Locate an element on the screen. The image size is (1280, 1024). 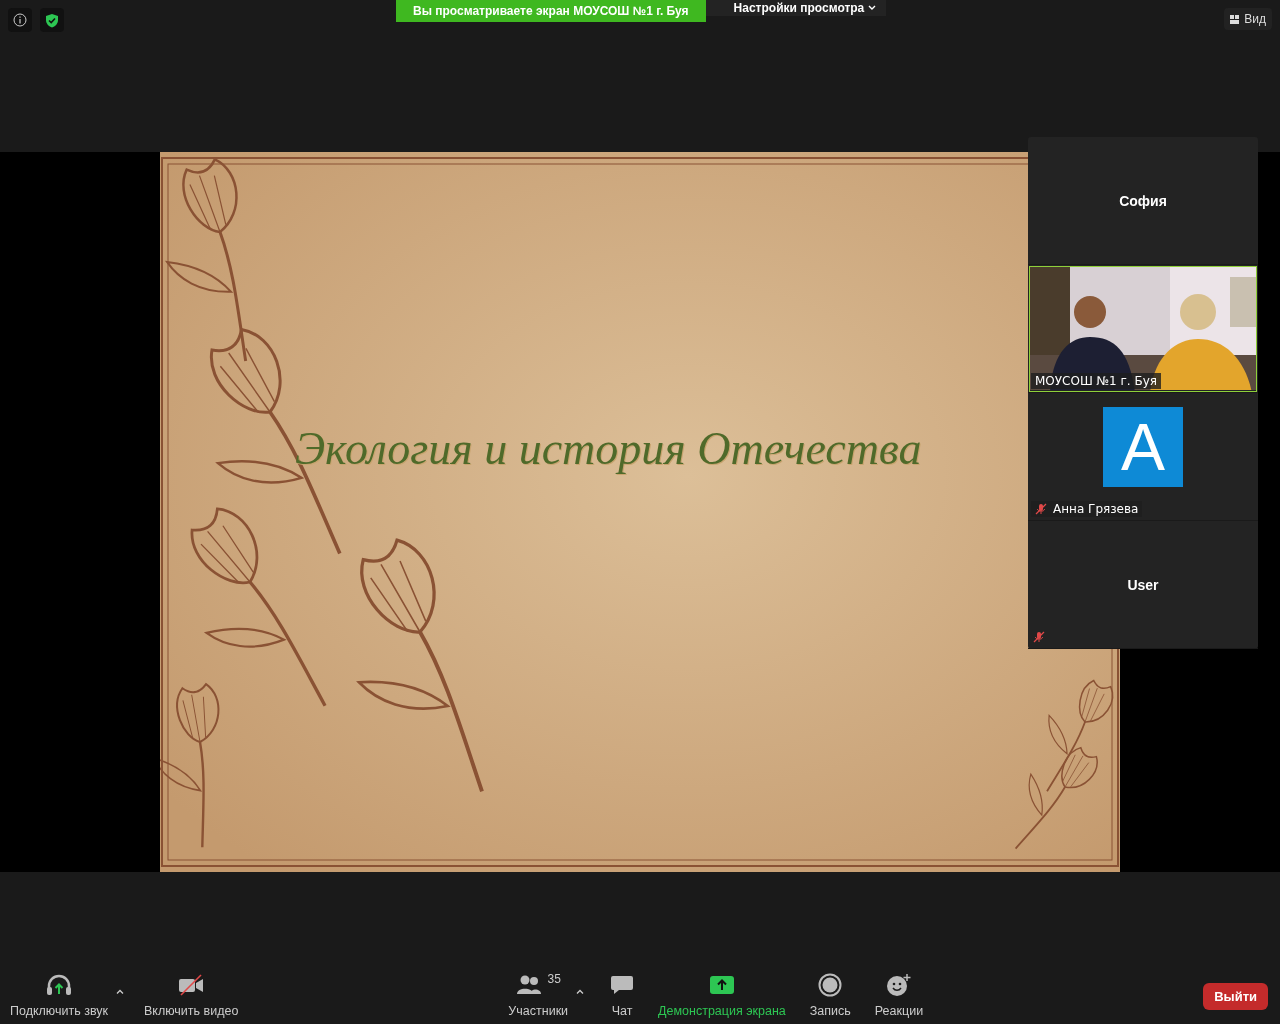
toolbar-button: Демонстрация экрана is located at coordinates (722, 995).